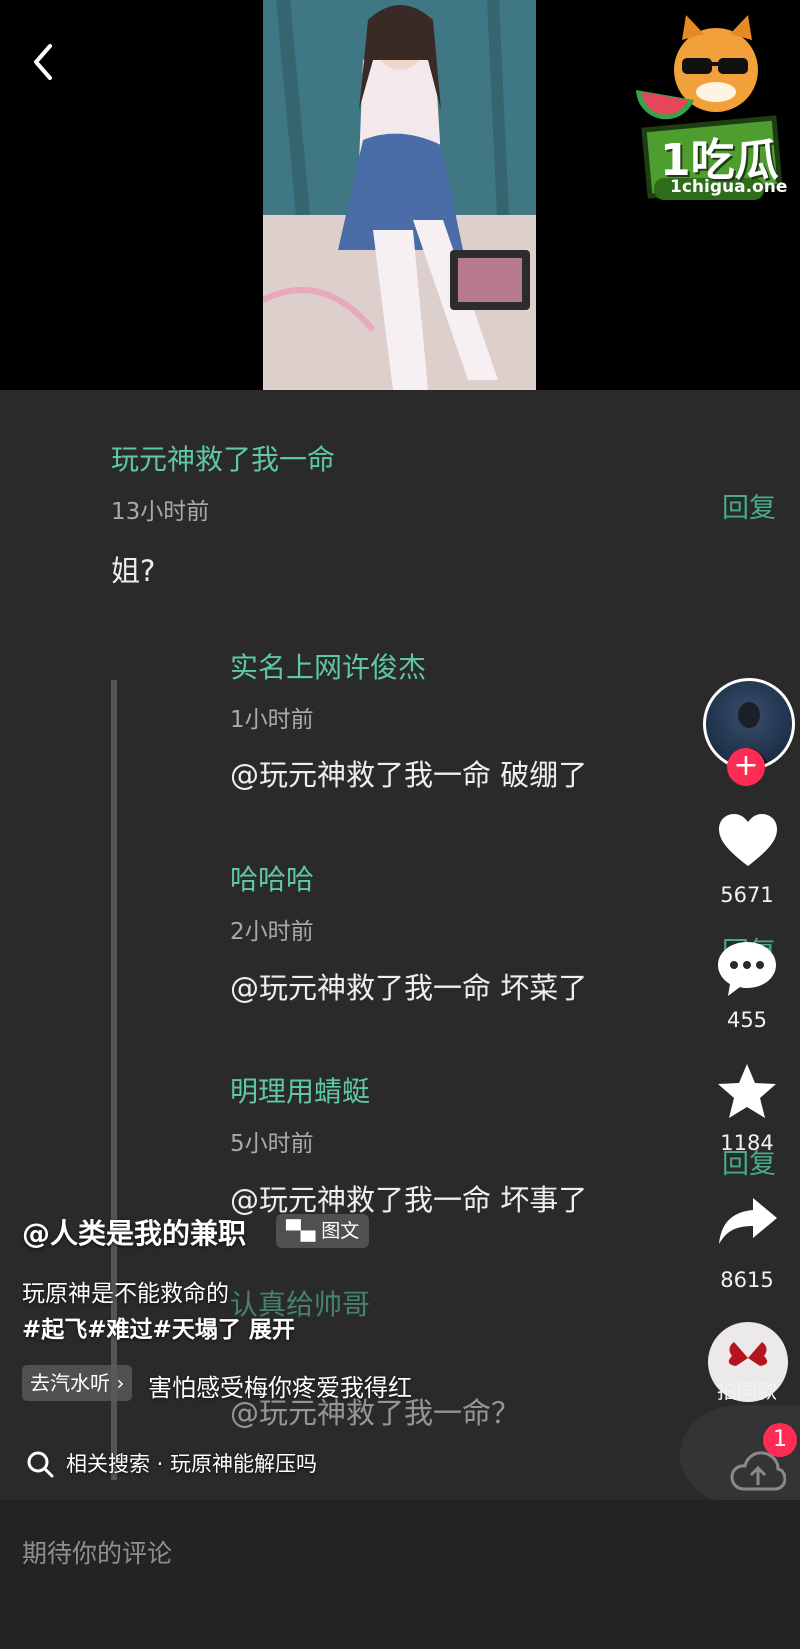 Image resolution: width=800 pixels, height=1649 pixels. What do you see at coordinates (340, 1231) in the screenshot?
I see `image-tag-label: 图文` at bounding box center [340, 1231].